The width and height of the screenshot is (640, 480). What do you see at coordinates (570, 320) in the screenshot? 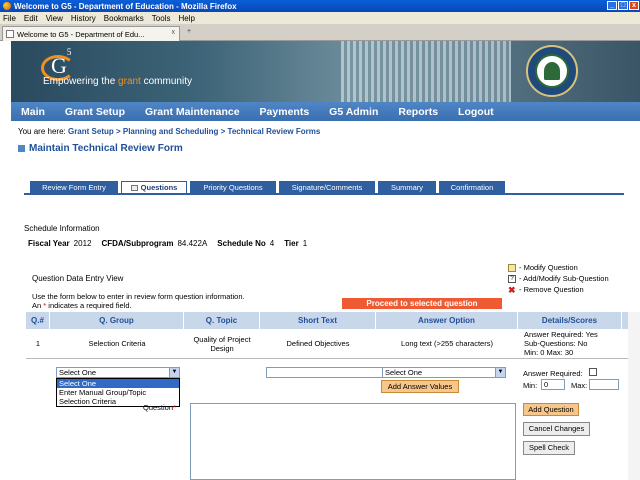
I see `col-details: Details/Scores` at bounding box center [570, 320].